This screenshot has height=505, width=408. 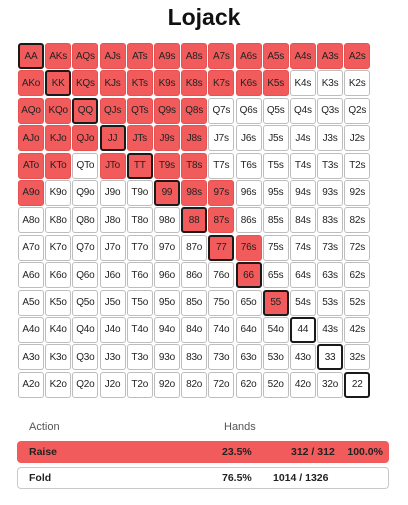 I want to click on hand-cell-t3s: T3s, so click(x=330, y=165).